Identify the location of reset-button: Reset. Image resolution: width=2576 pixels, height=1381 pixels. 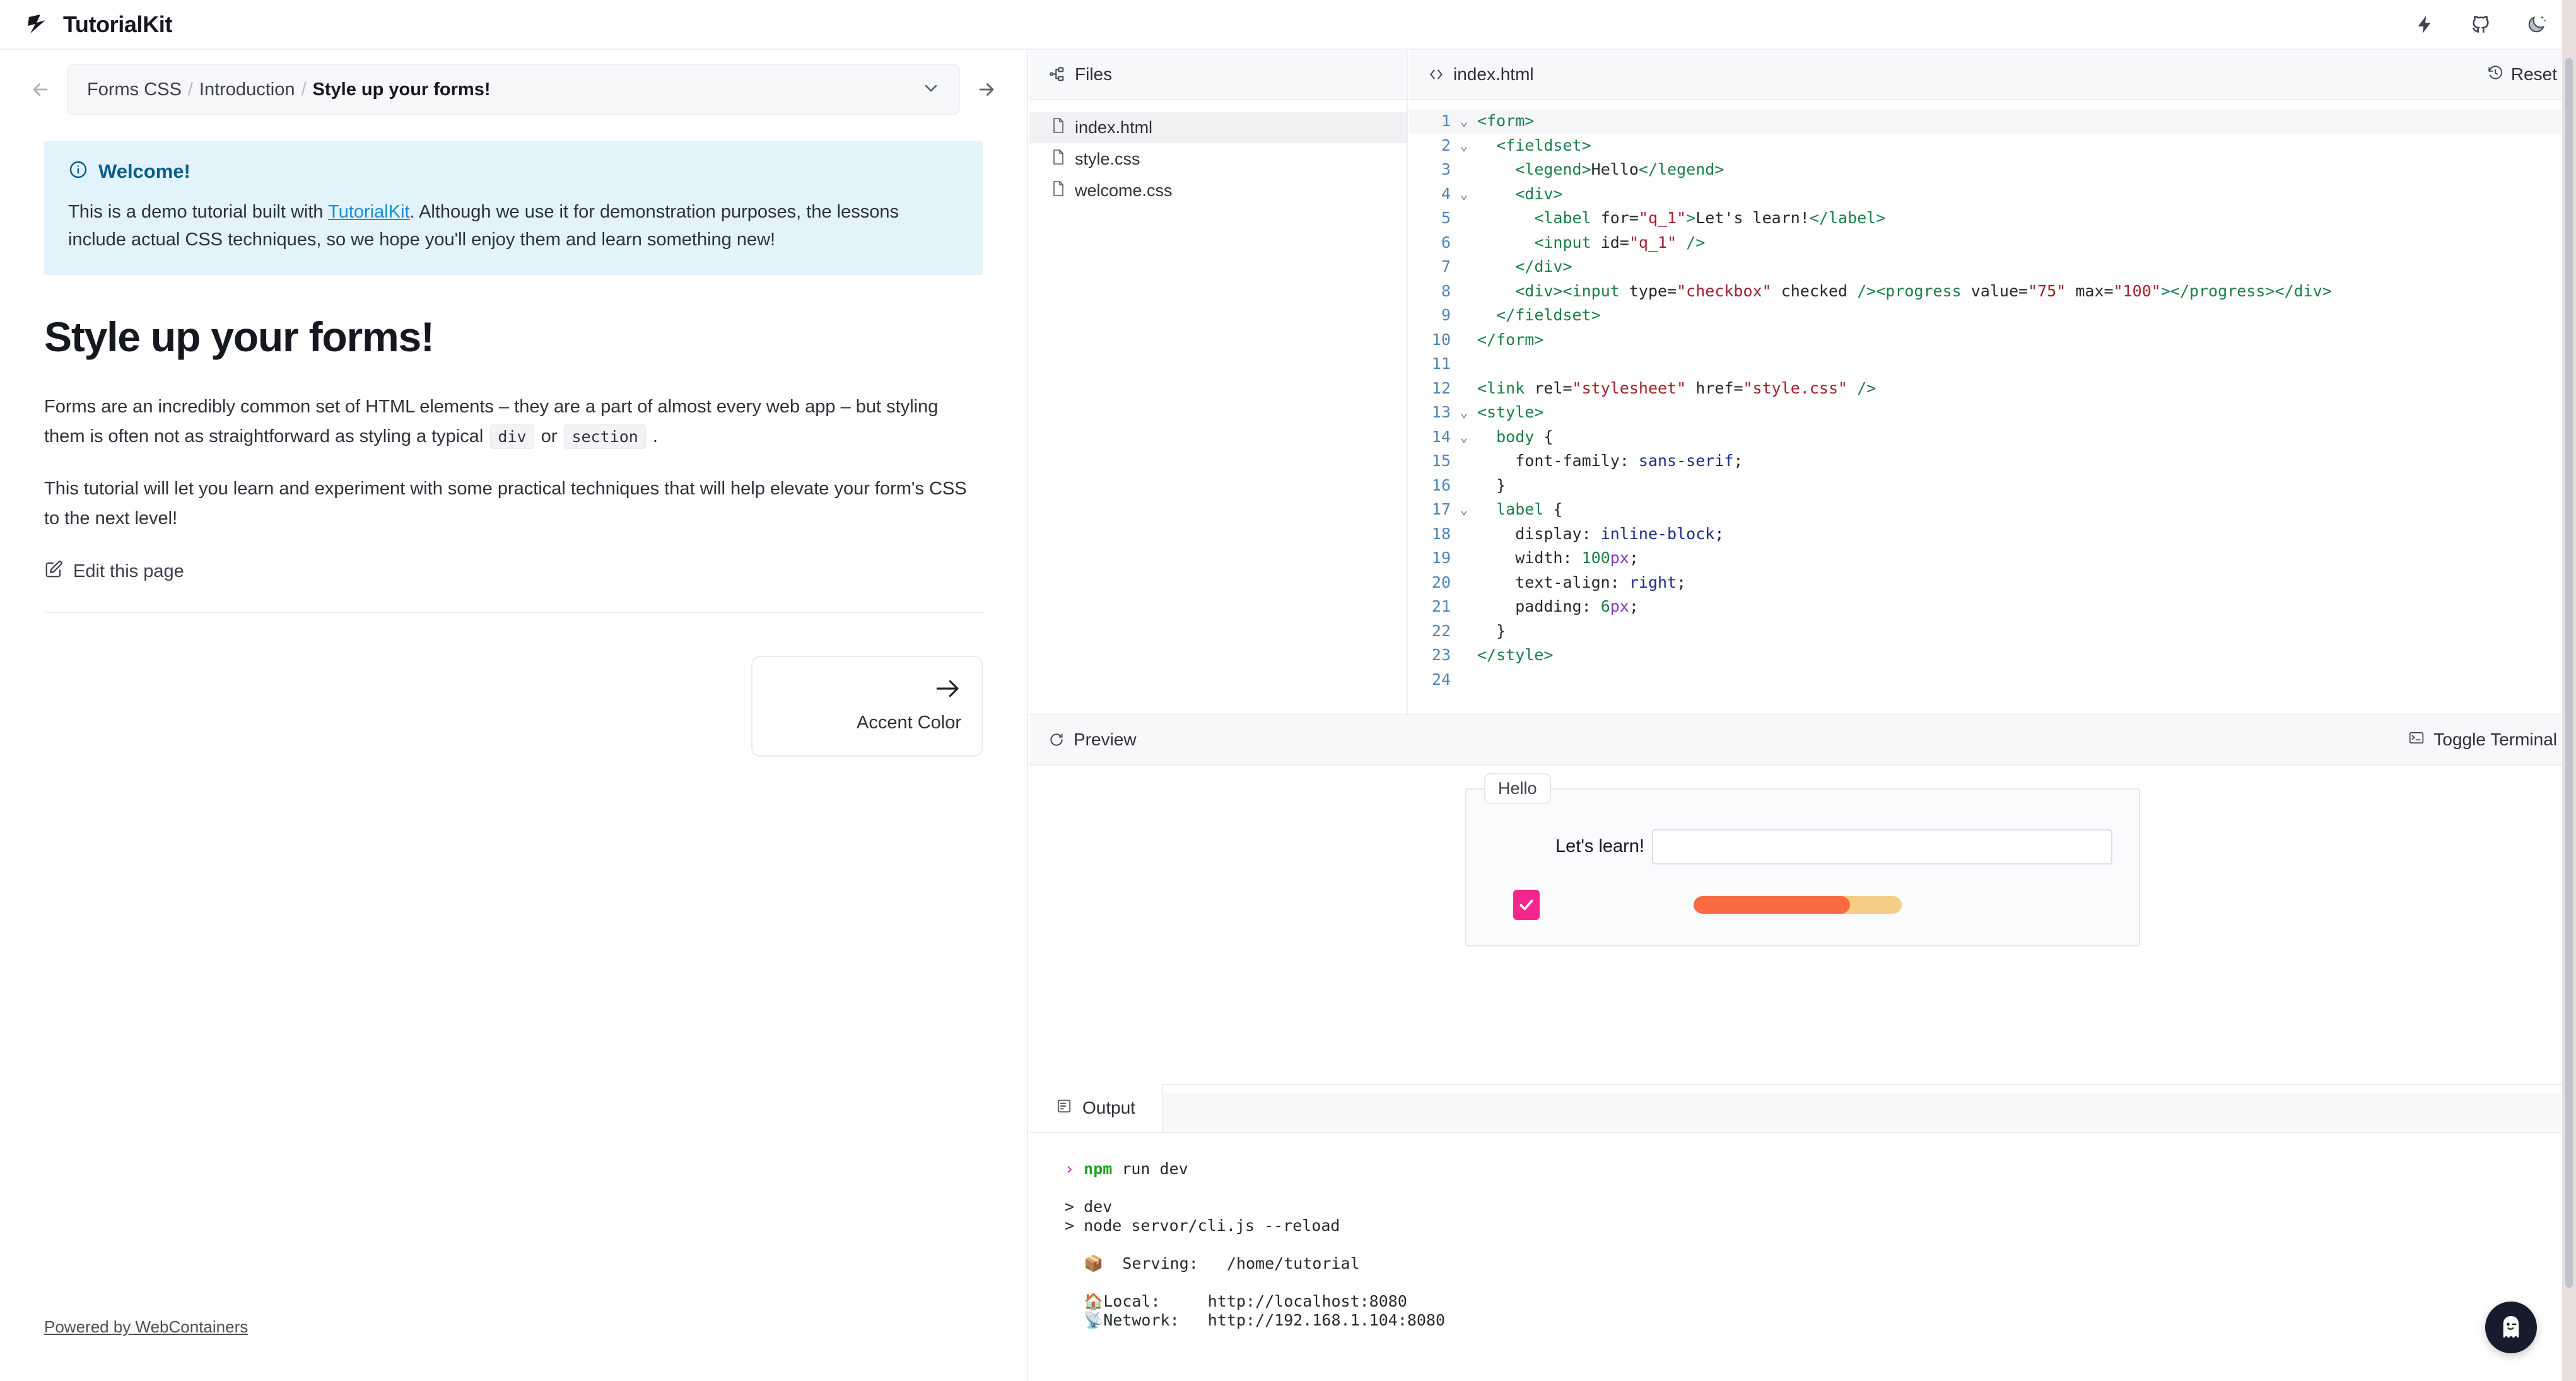
(2522, 74).